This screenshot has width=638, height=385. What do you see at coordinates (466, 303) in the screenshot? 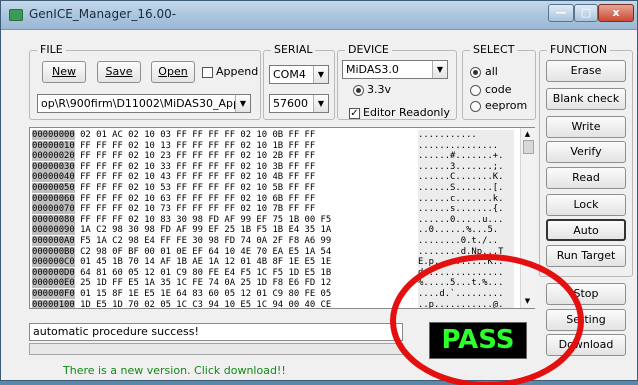
I see `hex-ascii: ..p...........@.` at bounding box center [466, 303].